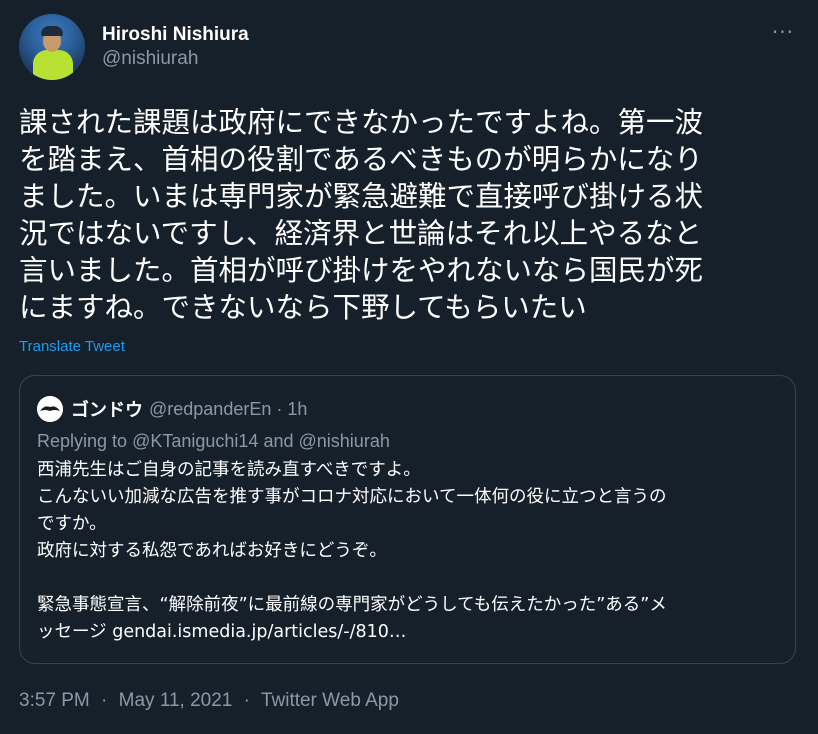 This screenshot has width=818, height=734. I want to click on mention-nishiurah: @nishiurah, so click(344, 441).